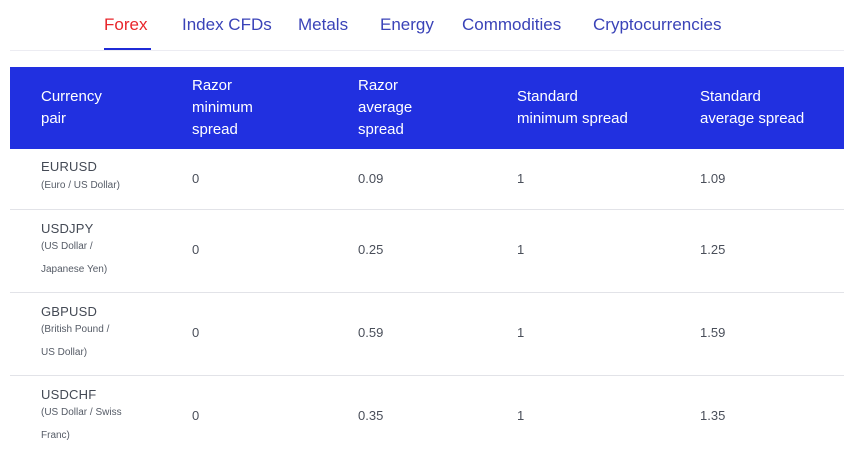 The image size is (857, 458). What do you see at coordinates (752, 107) in the screenshot?
I see `header-standard-avg-spread: Standard average spread` at bounding box center [752, 107].